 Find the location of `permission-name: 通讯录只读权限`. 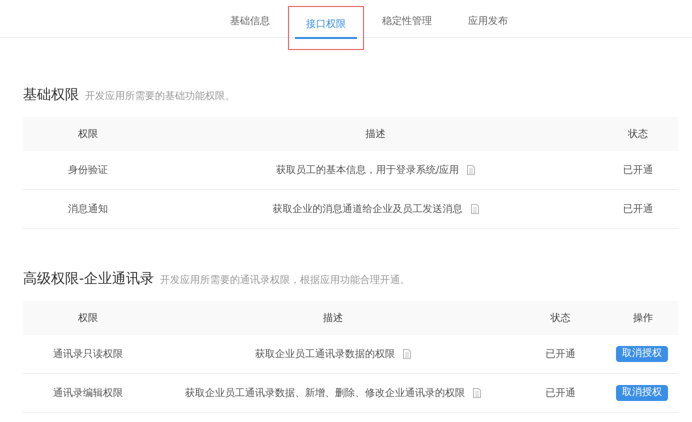

permission-name: 通讯录只读权限 is located at coordinates (88, 354).